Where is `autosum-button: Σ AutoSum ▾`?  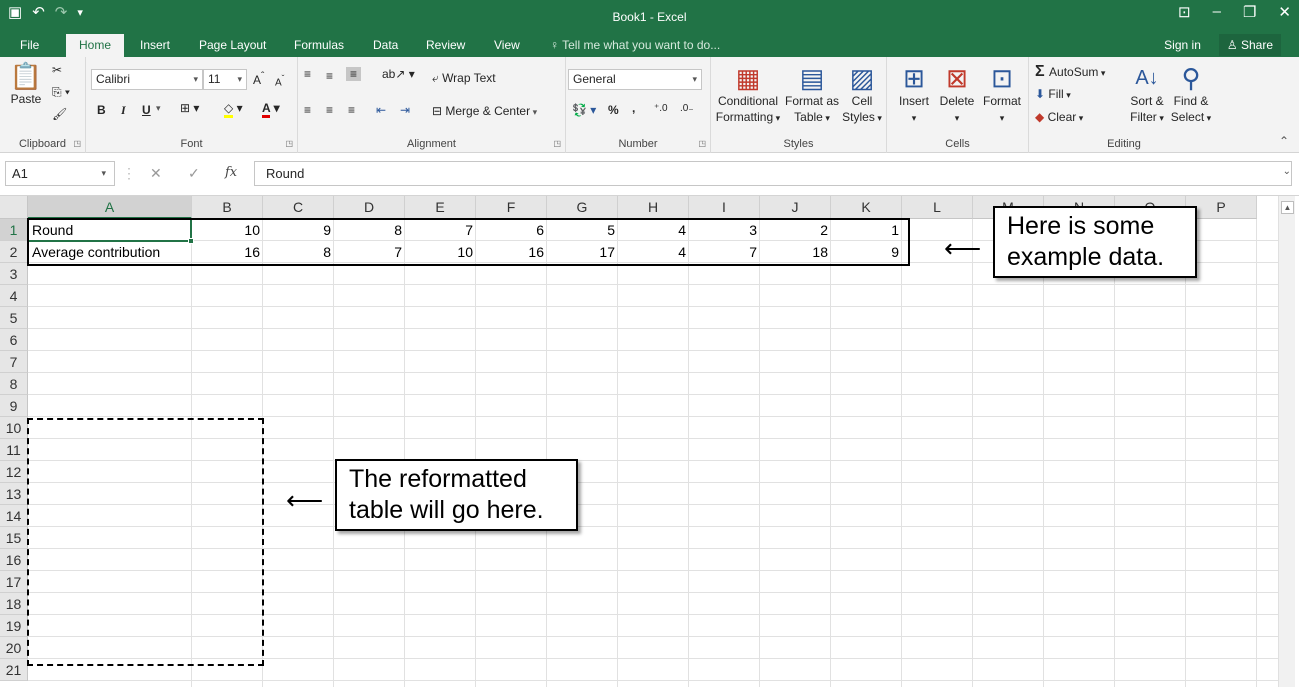
autosum-button: Σ AutoSum ▾ is located at coordinates (1070, 72).